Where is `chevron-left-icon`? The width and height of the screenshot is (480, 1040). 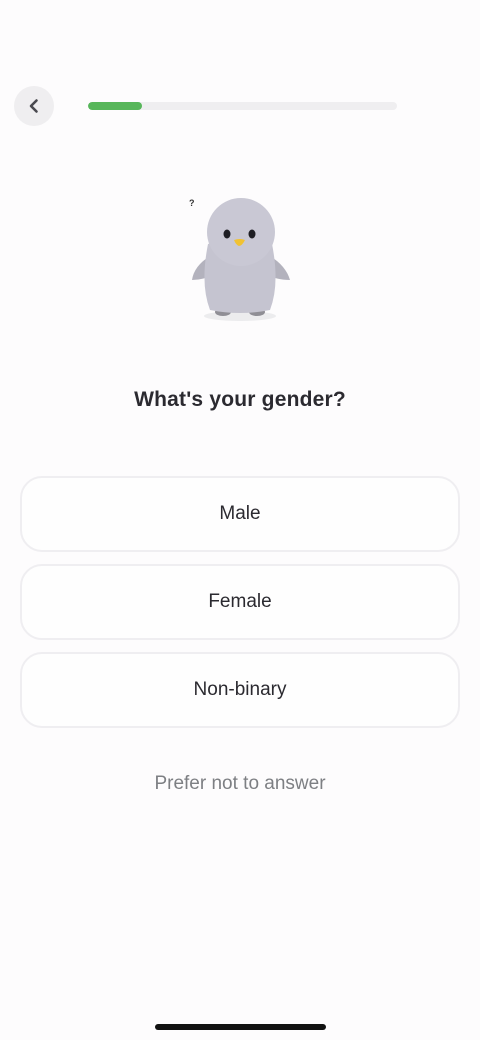 chevron-left-icon is located at coordinates (34, 106).